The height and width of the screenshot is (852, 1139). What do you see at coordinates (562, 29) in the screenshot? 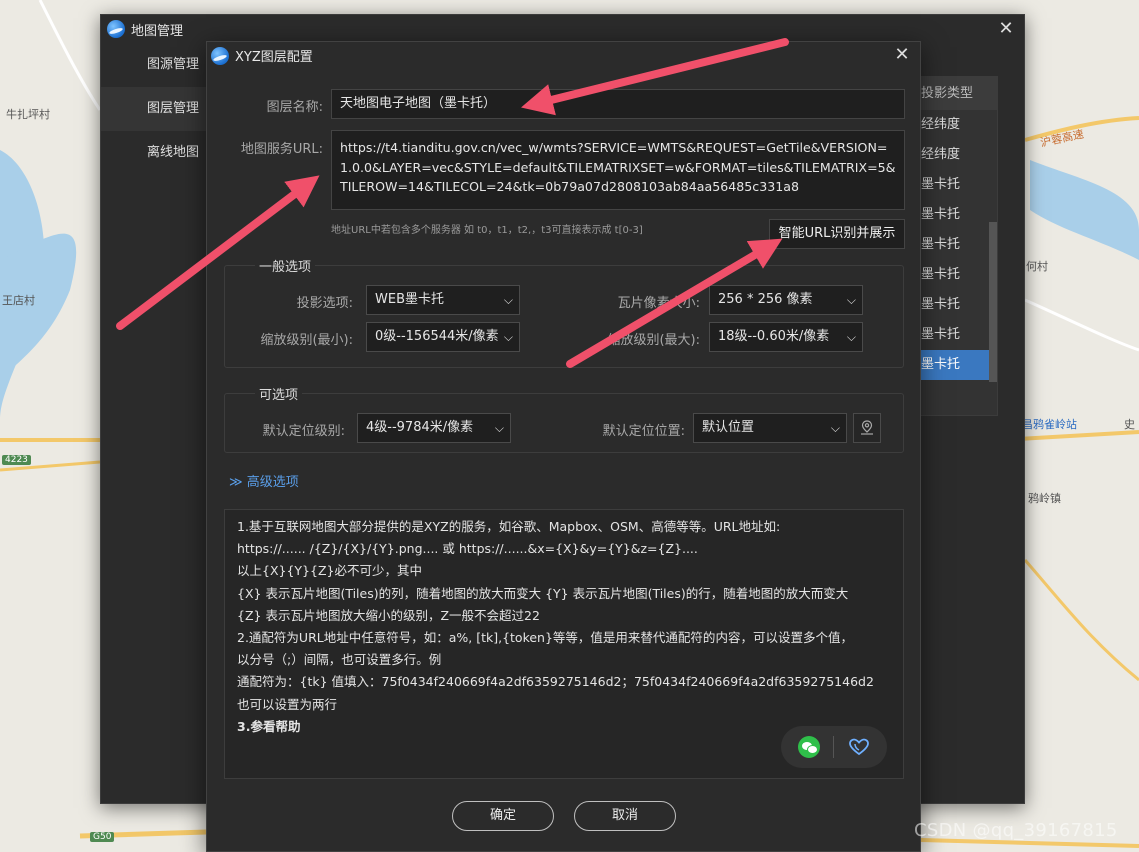
I see `window-titlebar: 地图管理` at bounding box center [562, 29].